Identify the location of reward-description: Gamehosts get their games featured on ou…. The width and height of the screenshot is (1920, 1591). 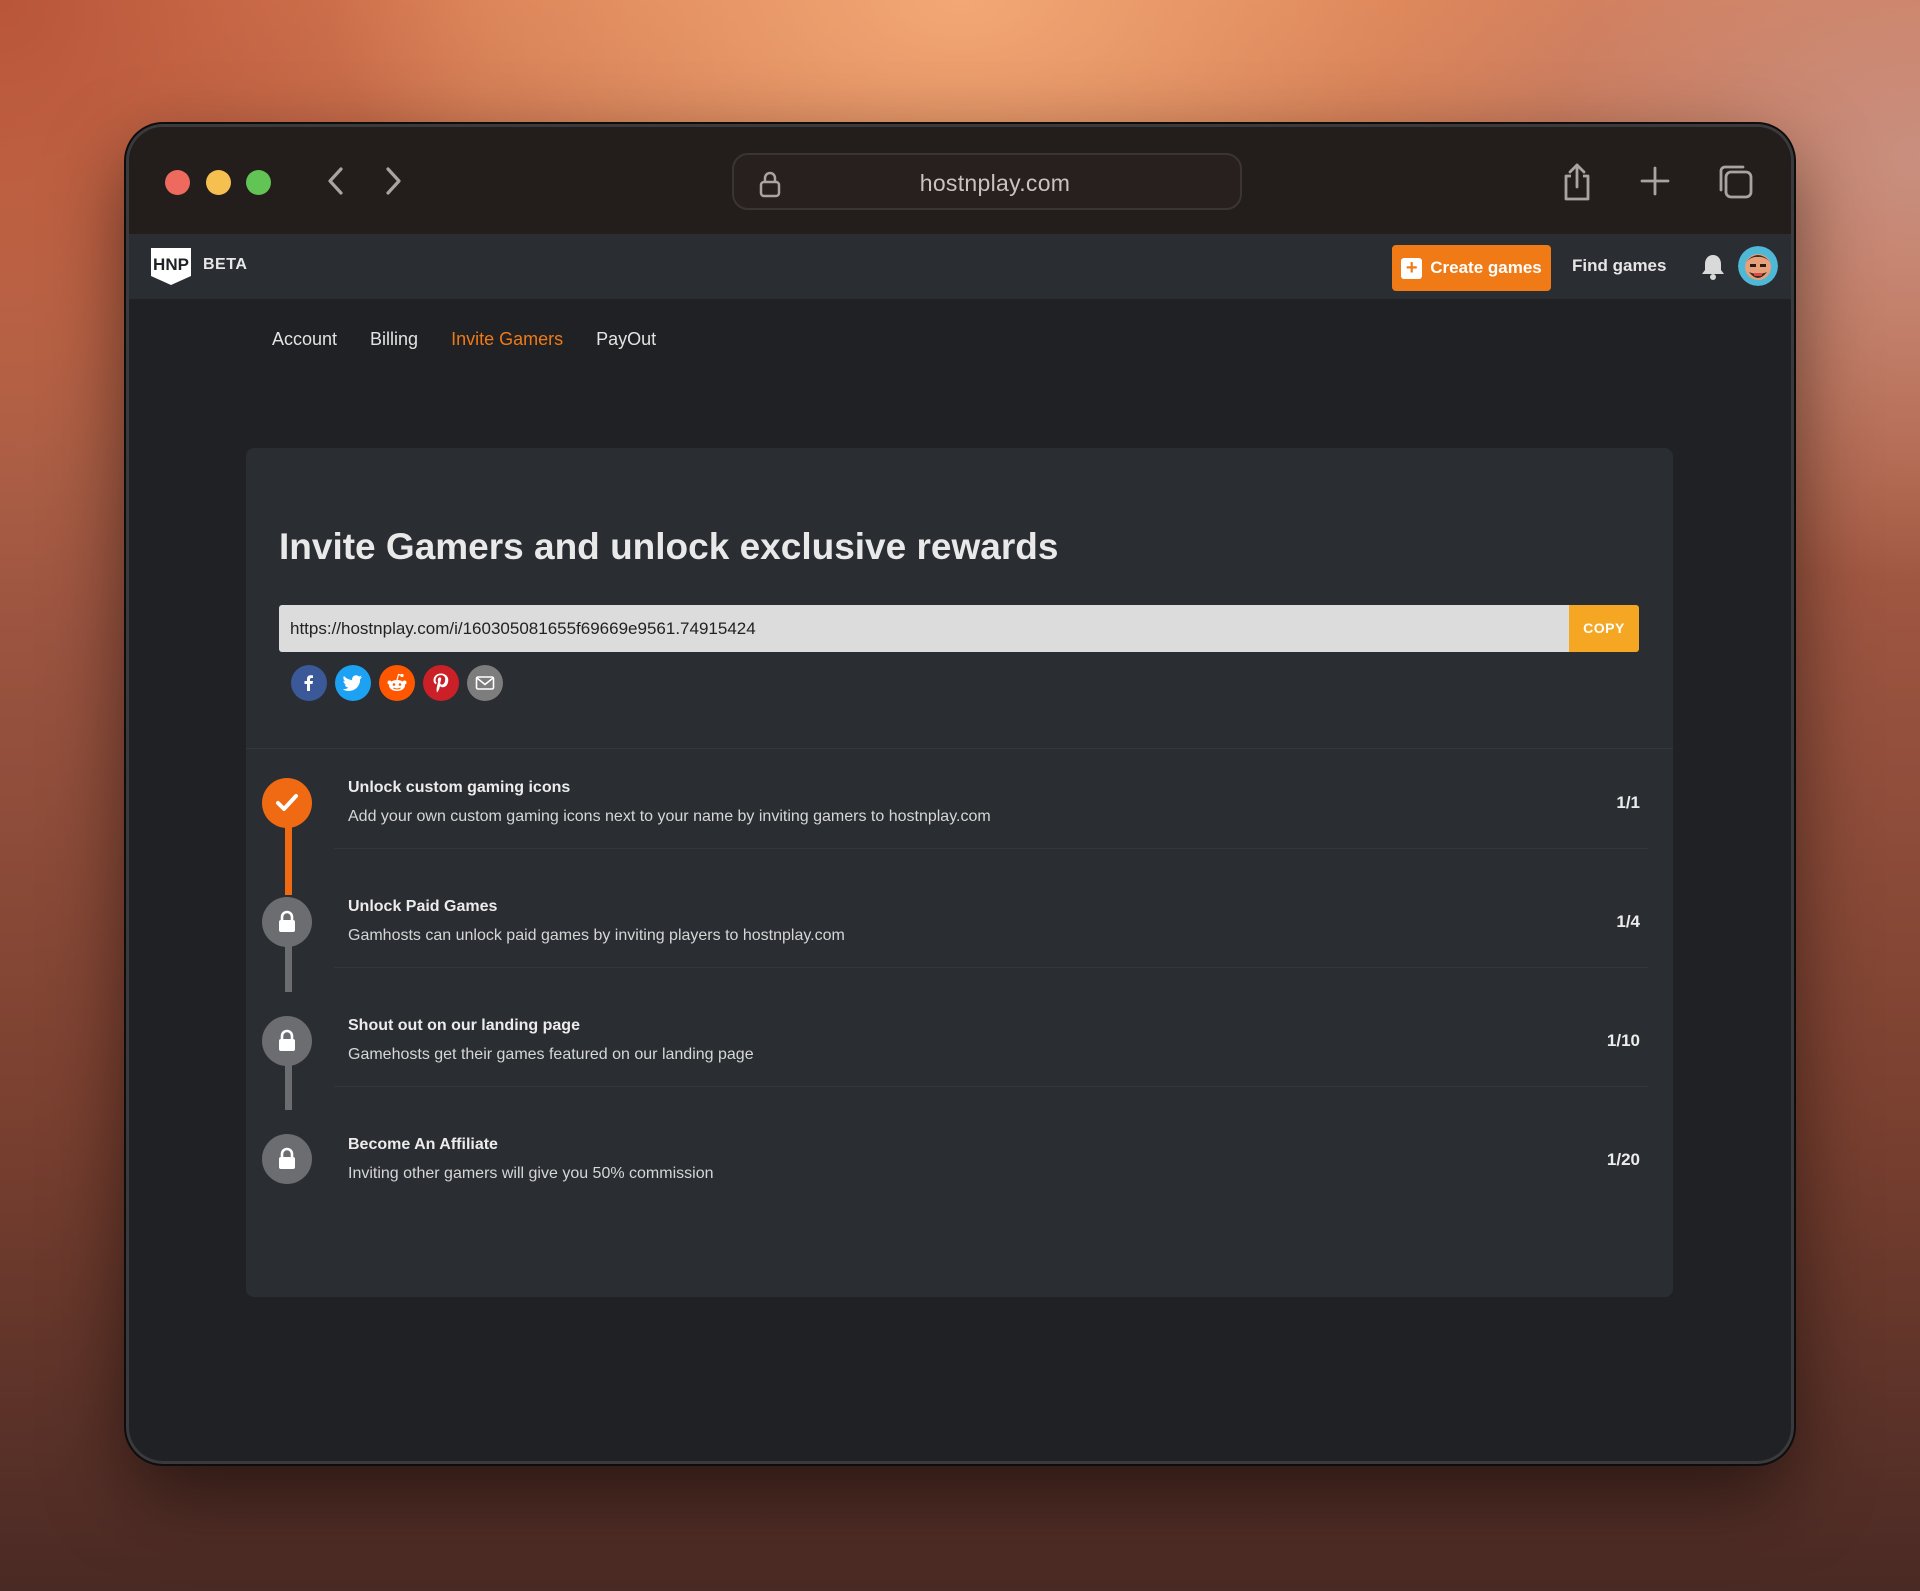
(551, 1054).